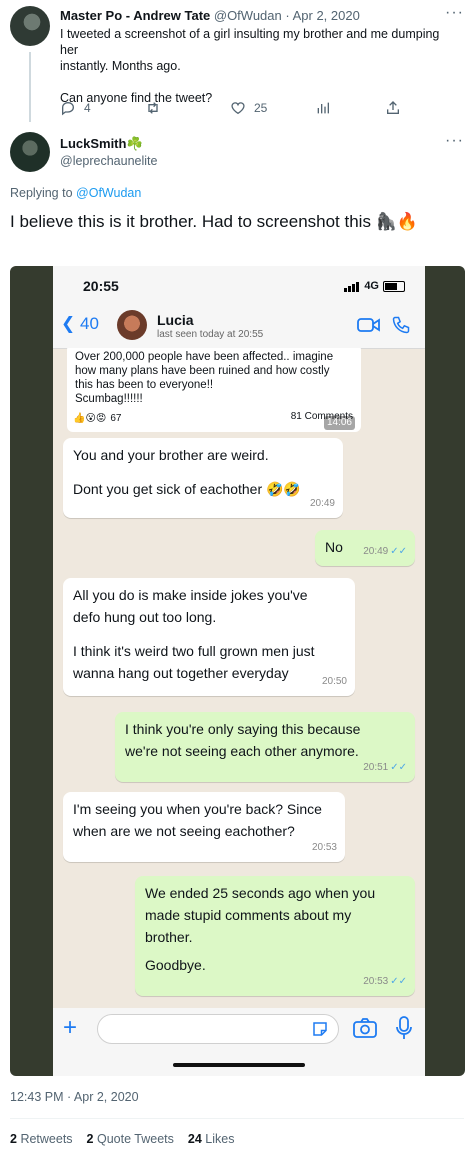  I want to click on reaction-count: 67, so click(116, 418).